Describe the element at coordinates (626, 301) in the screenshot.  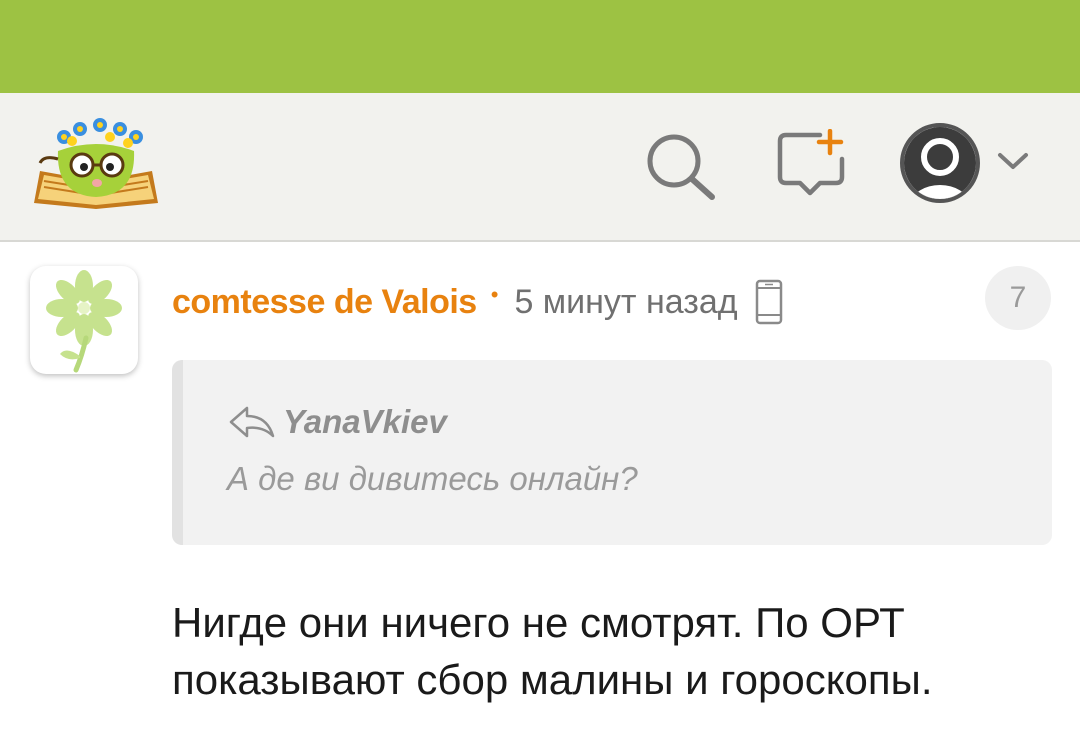
I see `comment-time: 5 минут назад` at that location.